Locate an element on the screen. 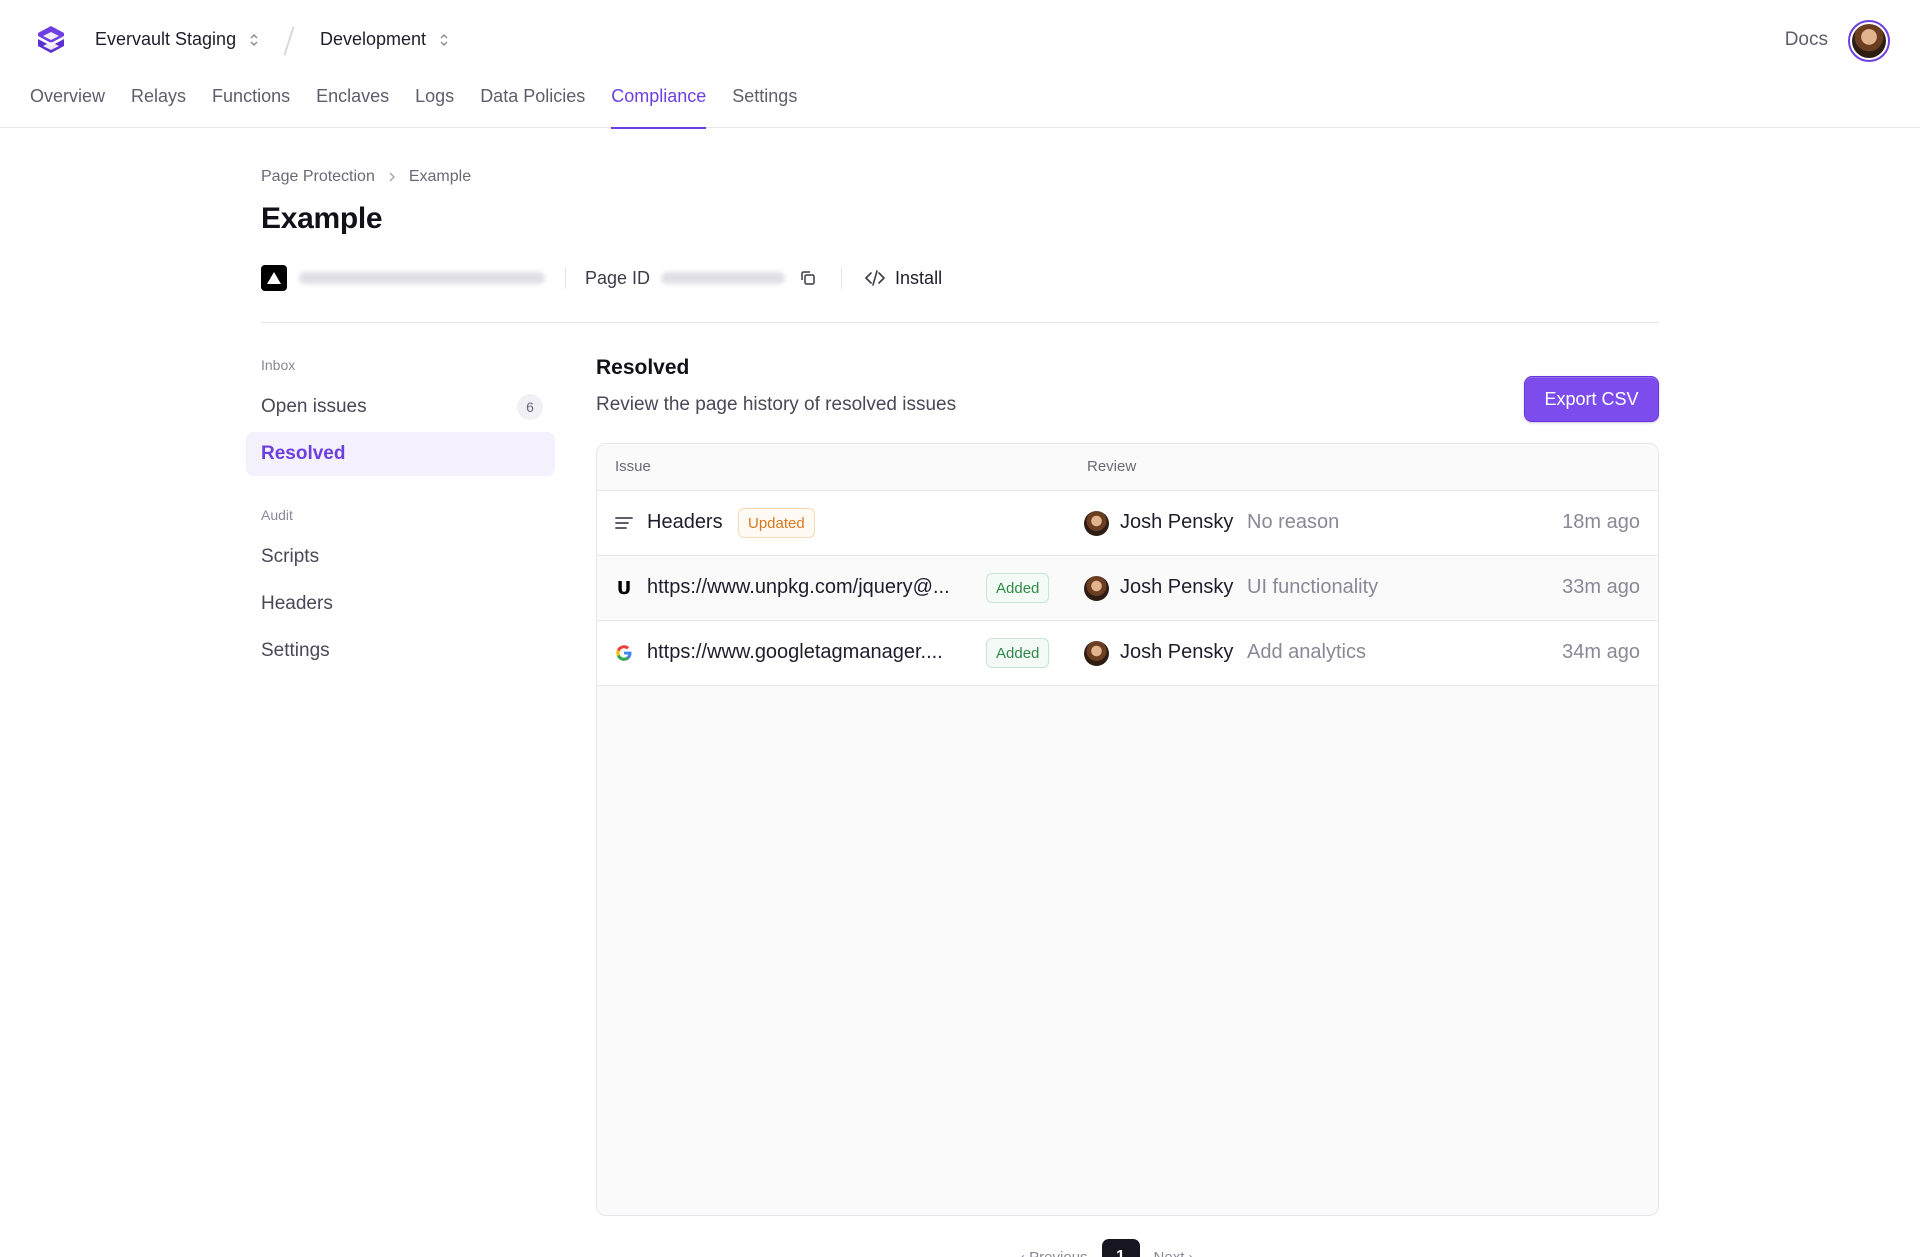 This screenshot has width=1920, height=1257. environment-name: Development is located at coordinates (373, 39).